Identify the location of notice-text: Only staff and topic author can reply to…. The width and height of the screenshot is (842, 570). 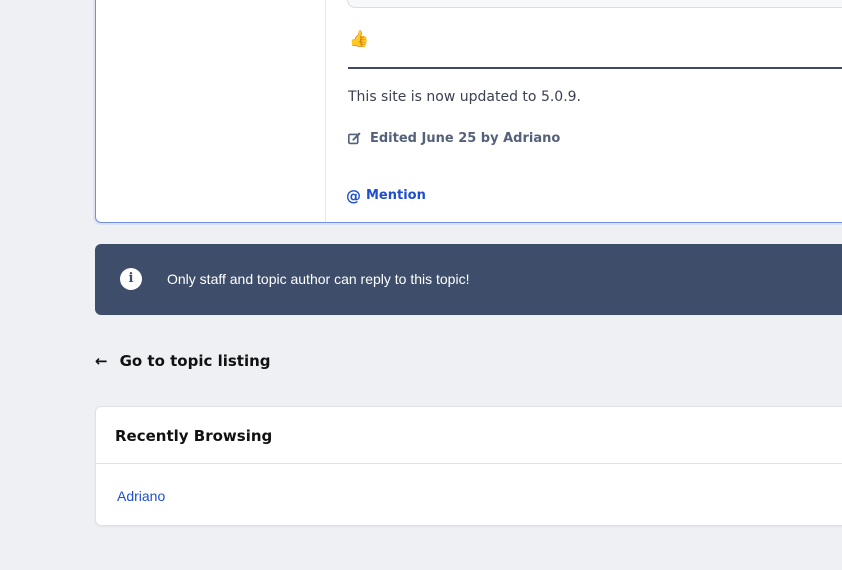
(318, 279).